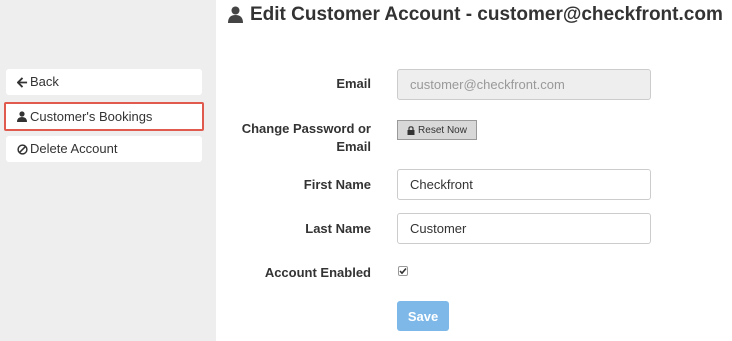 The height and width of the screenshot is (341, 732). Describe the element at coordinates (524, 184) in the screenshot. I see `first-name-field` at that location.